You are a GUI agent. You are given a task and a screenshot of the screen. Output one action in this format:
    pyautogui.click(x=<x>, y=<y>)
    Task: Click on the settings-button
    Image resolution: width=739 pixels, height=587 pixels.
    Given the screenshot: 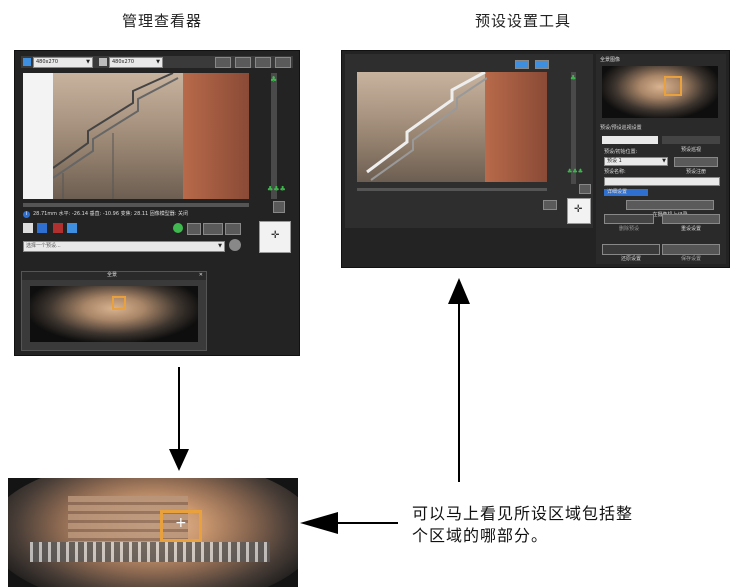 What is the action you would take?
    pyautogui.click(x=283, y=62)
    